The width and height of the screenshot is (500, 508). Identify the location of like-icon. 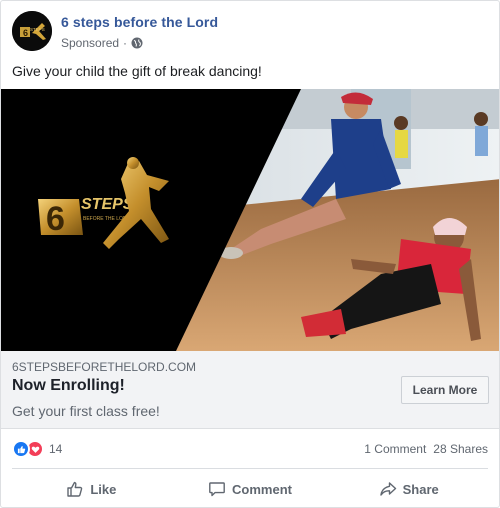
(21, 449).